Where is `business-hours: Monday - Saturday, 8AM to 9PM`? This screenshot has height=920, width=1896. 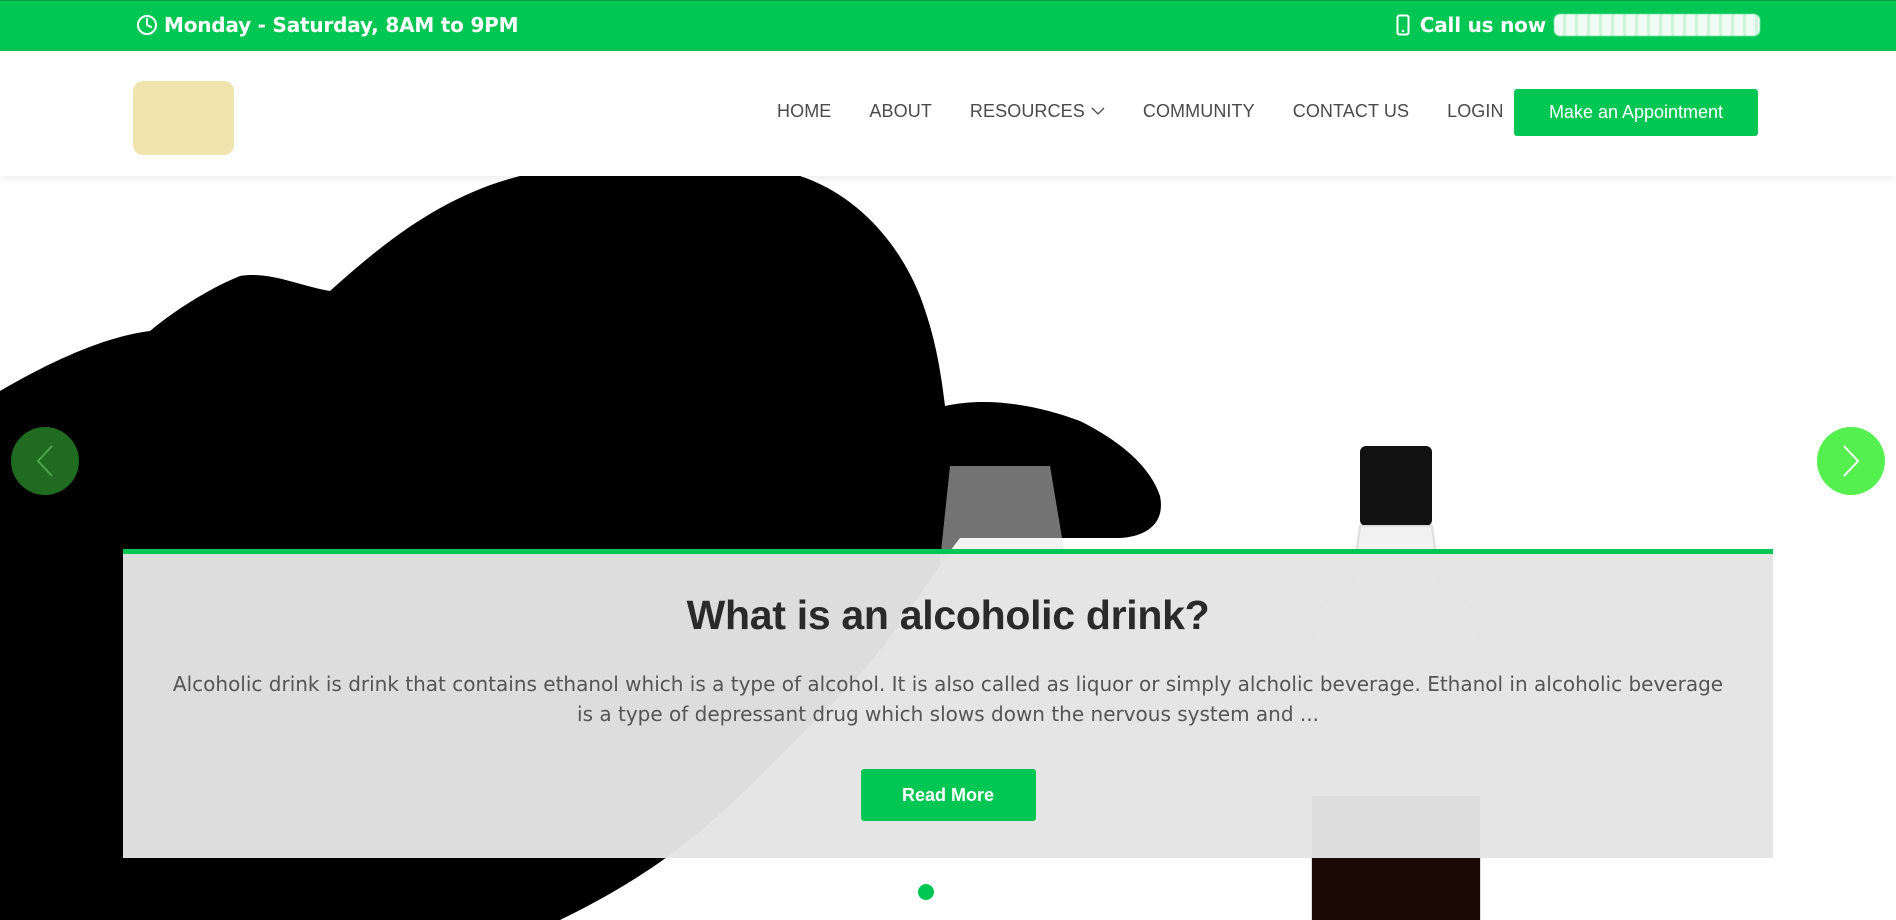
business-hours: Monday - Saturday, 8AM to 9PM is located at coordinates (327, 25).